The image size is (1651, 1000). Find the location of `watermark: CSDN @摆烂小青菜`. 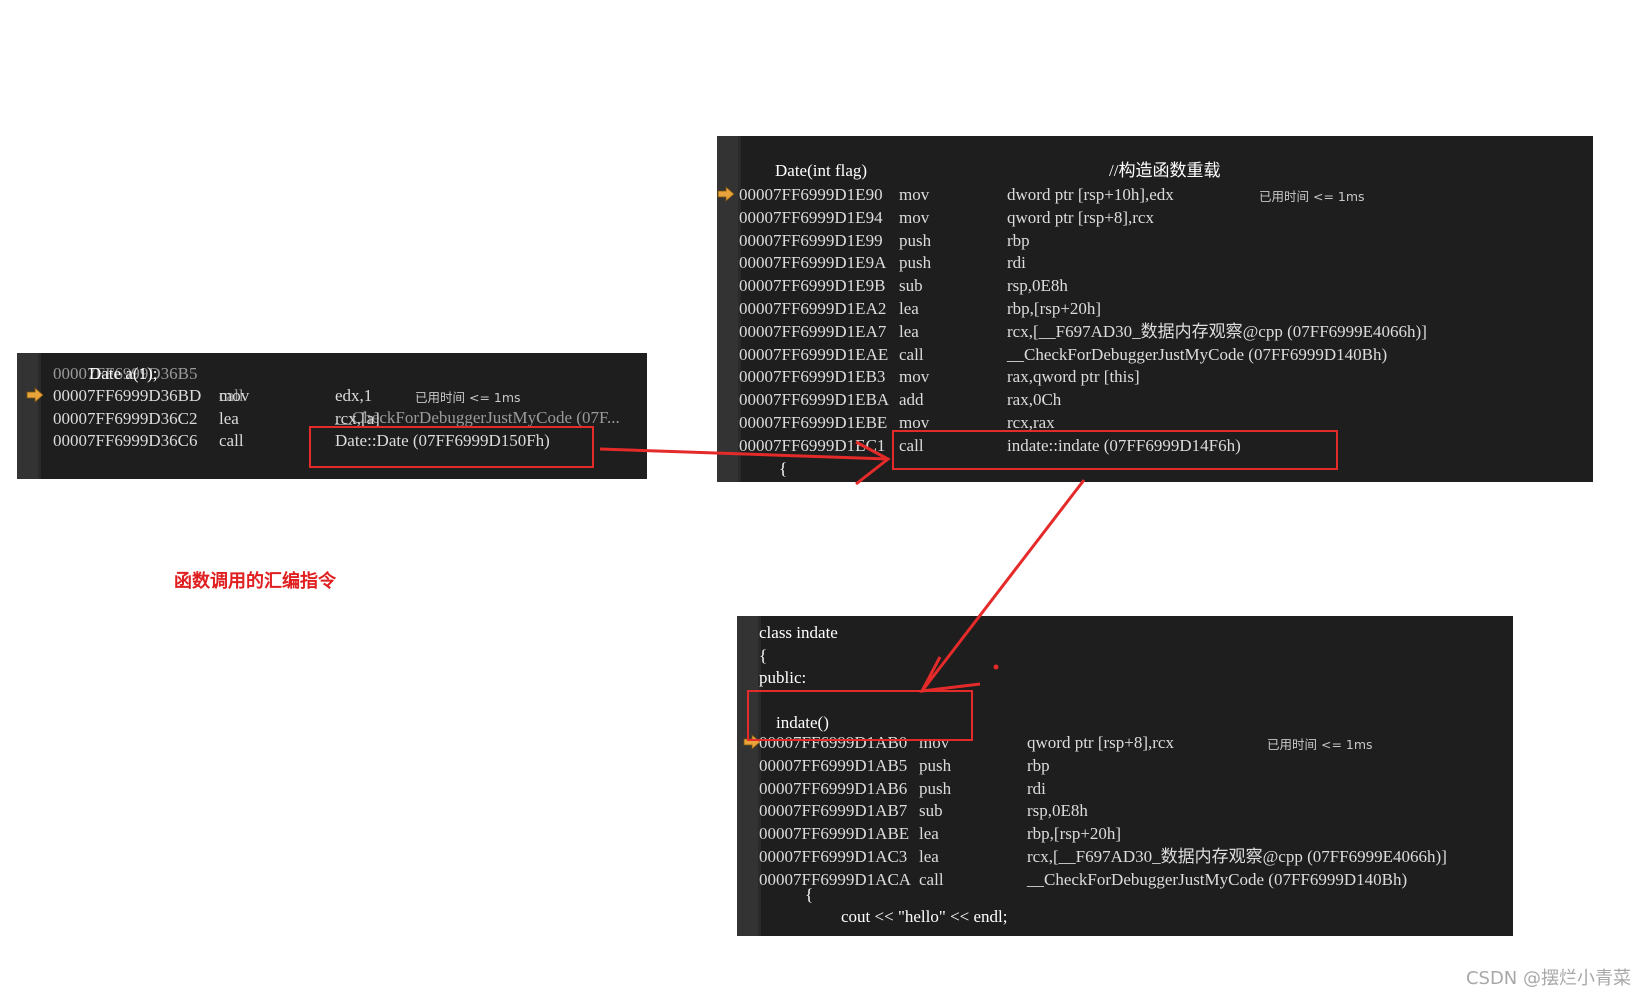

watermark: CSDN @摆烂小青菜 is located at coordinates (1548, 978).